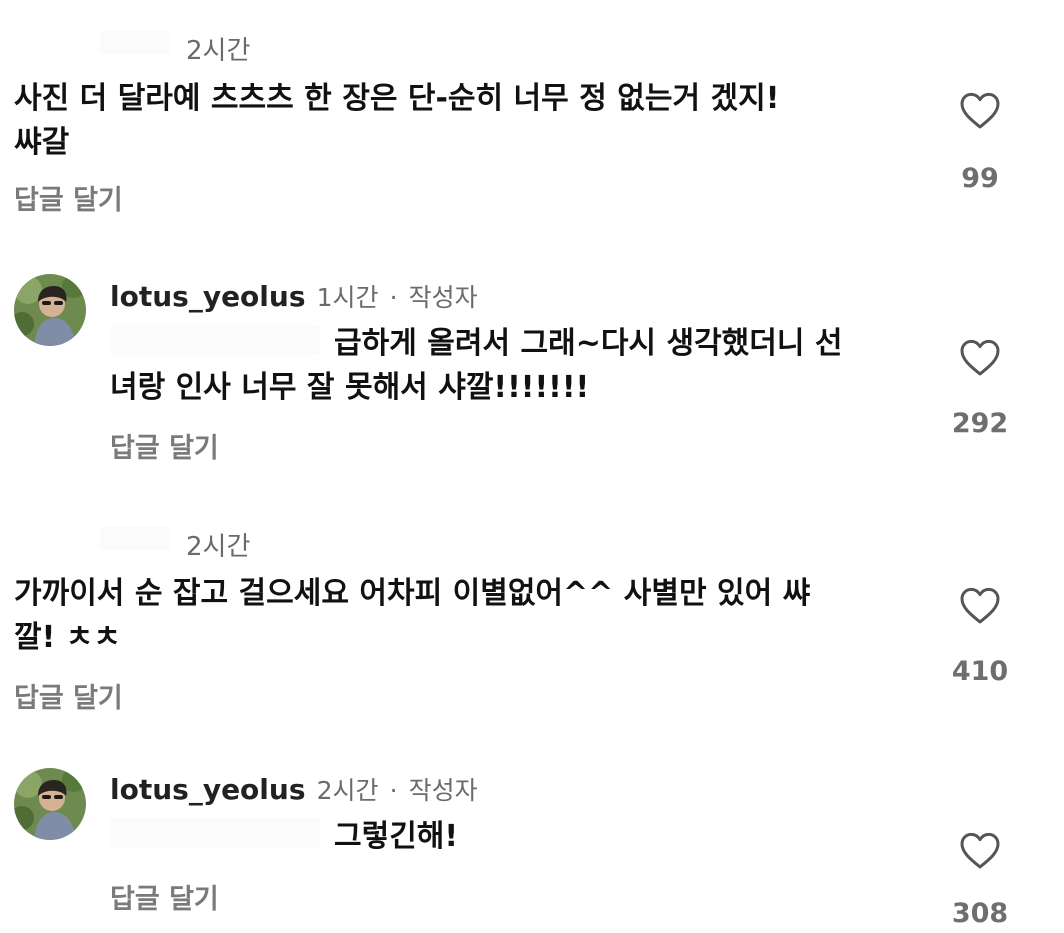 The height and width of the screenshot is (933, 1064). I want to click on comment-header: lotus_yeolus 1시간 · 작성자, so click(294, 296).